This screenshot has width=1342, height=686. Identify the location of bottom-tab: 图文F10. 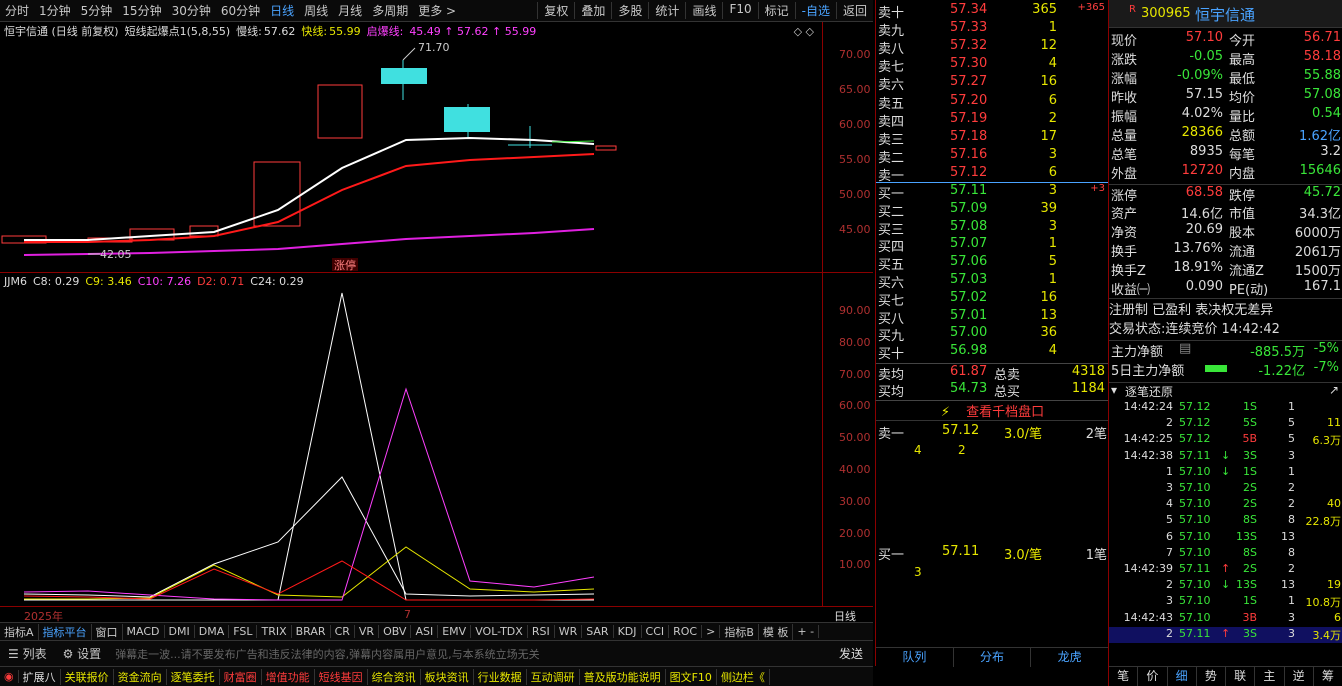
(691, 676).